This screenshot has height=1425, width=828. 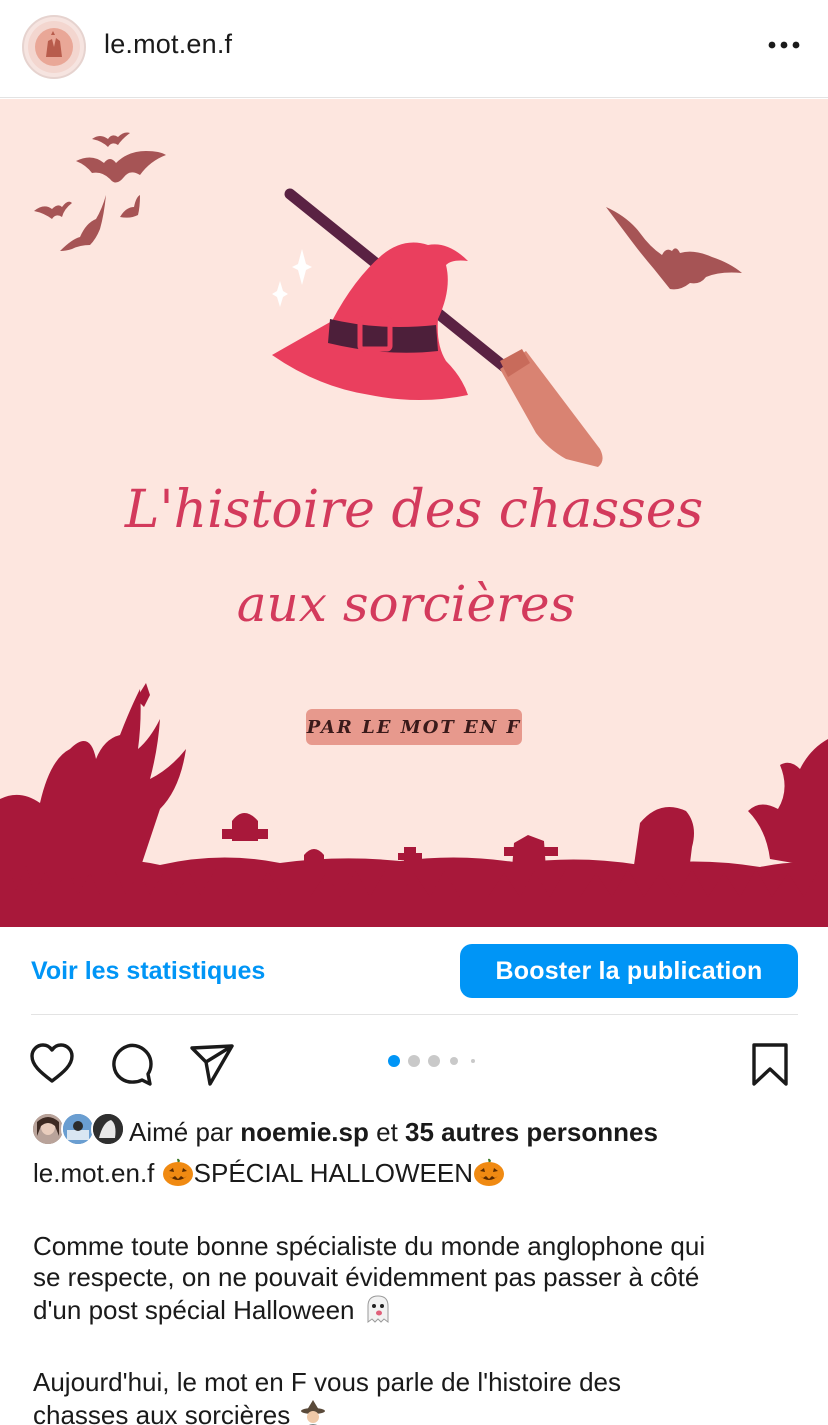 I want to click on ghost-icon, so click(x=378, y=1309).